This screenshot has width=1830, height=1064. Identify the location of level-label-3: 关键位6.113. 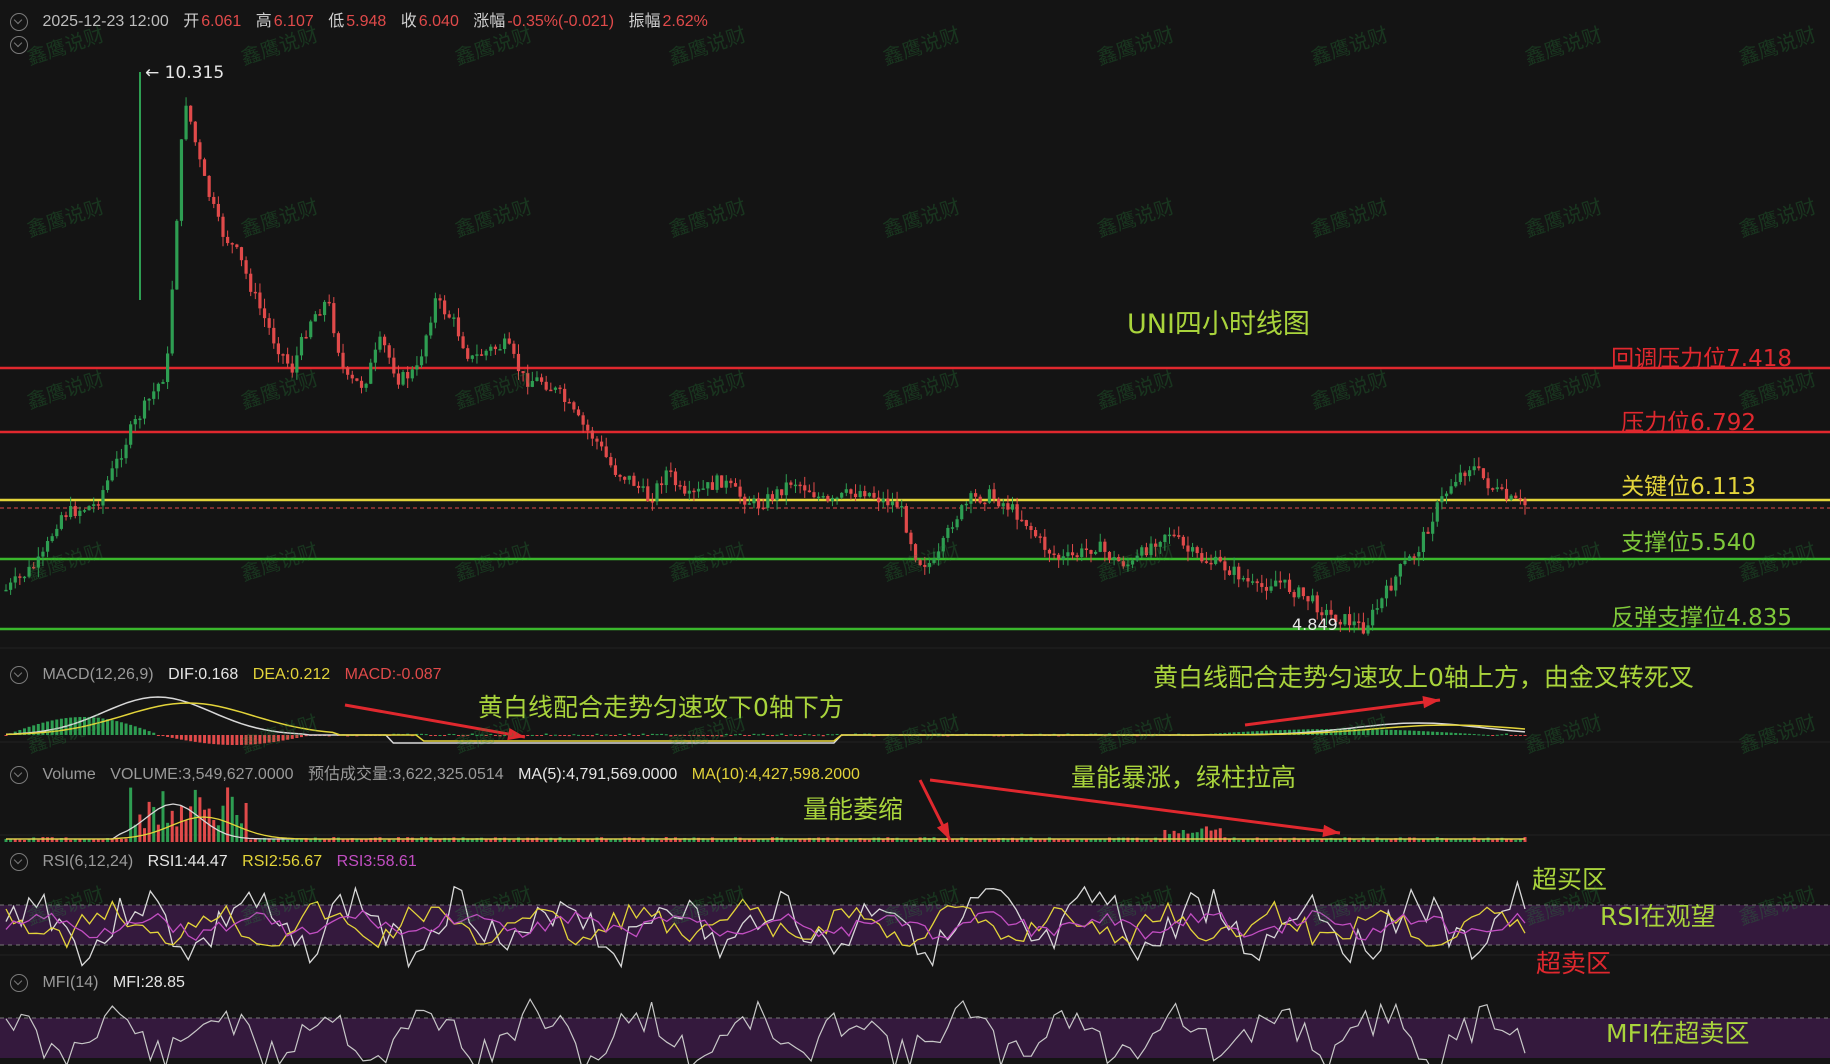
(1688, 487).